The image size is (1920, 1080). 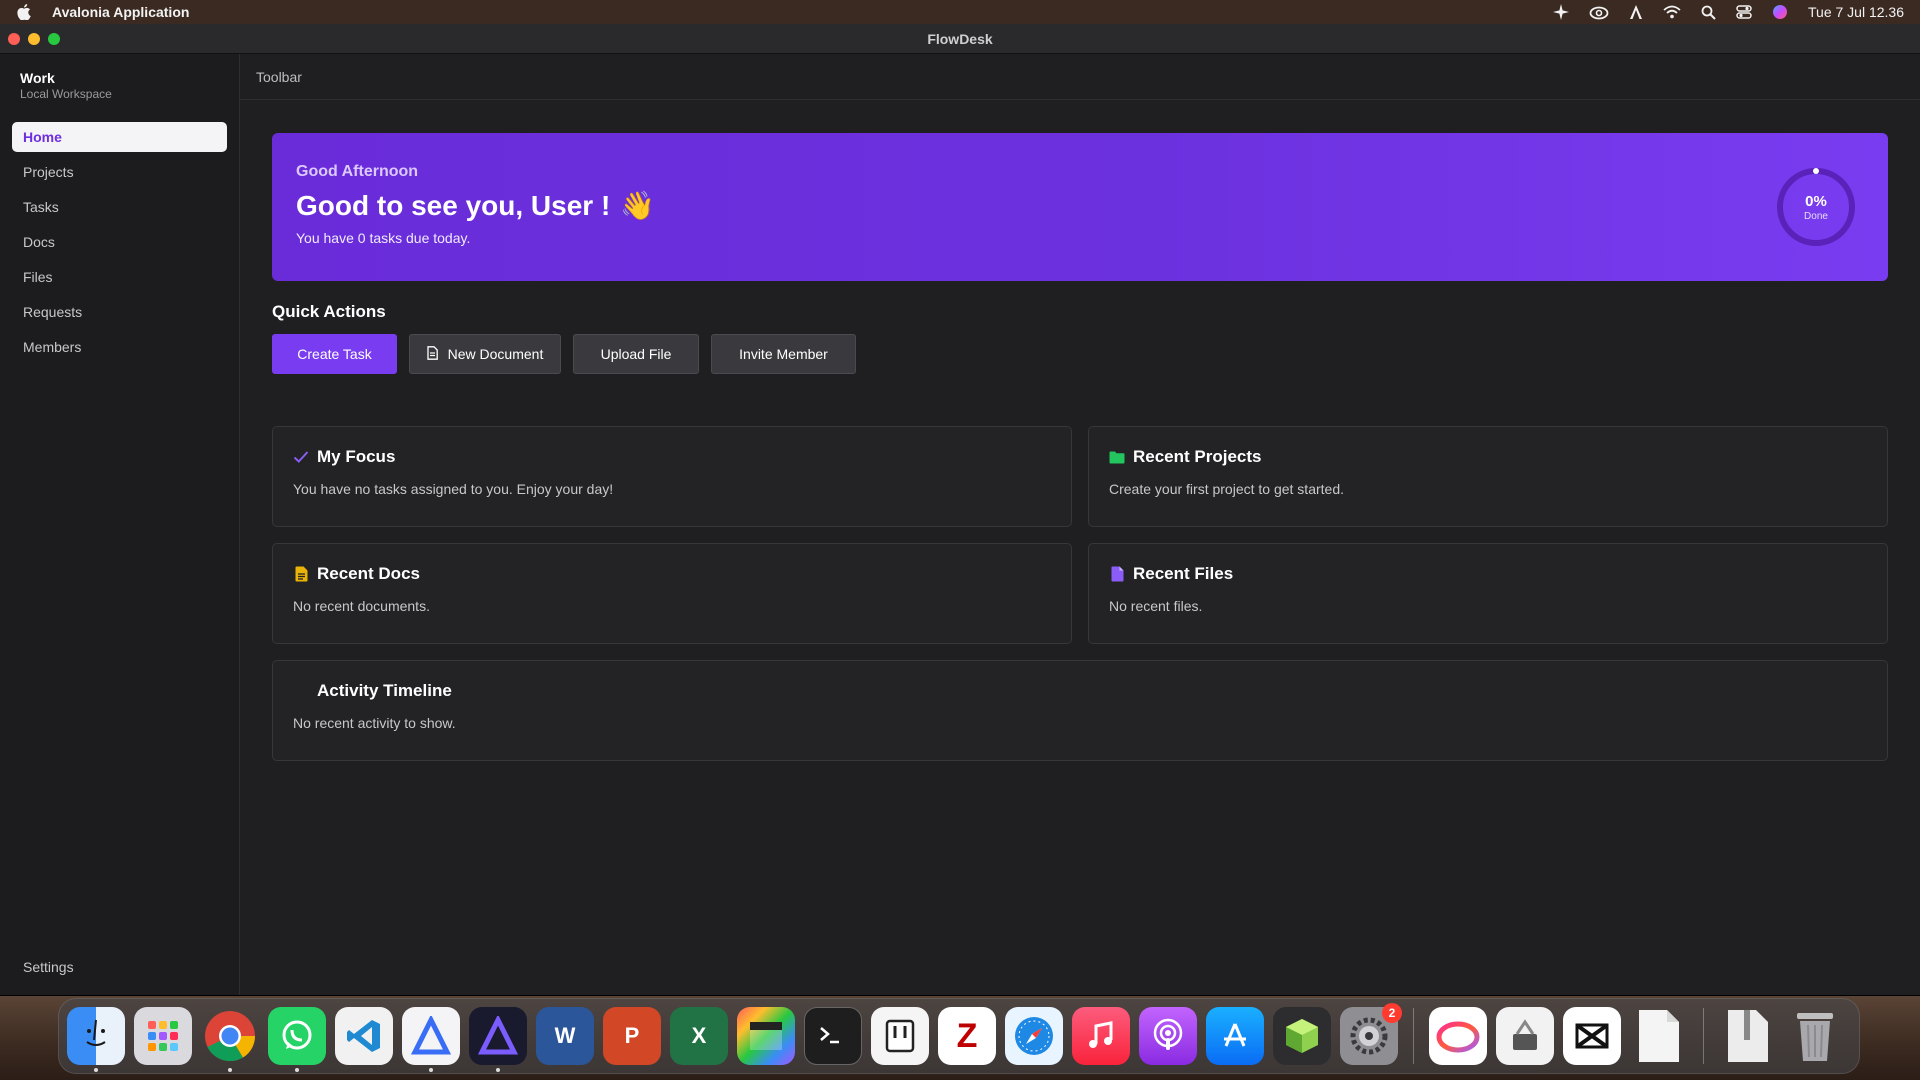 I want to click on archive-utility-icon, so click(x=1525, y=1036).